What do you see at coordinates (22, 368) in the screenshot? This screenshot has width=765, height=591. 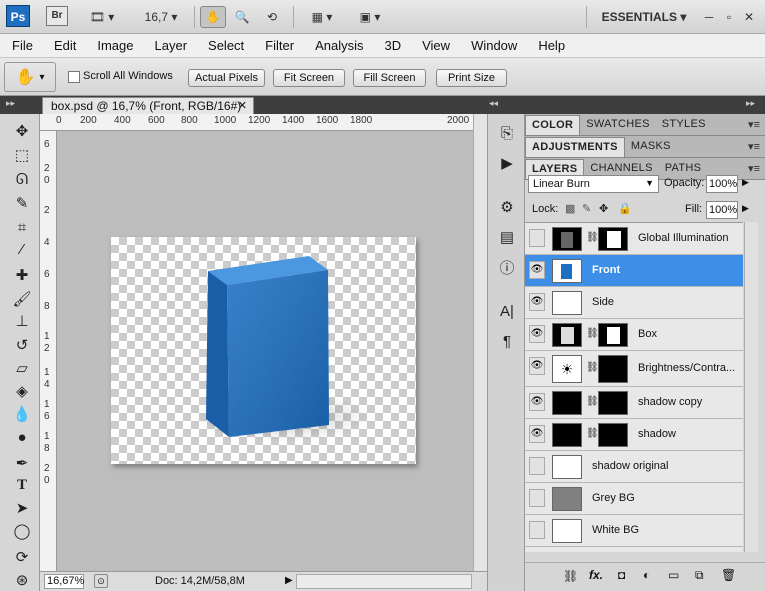 I see `eraser-tool-icon: ▱` at bounding box center [22, 368].